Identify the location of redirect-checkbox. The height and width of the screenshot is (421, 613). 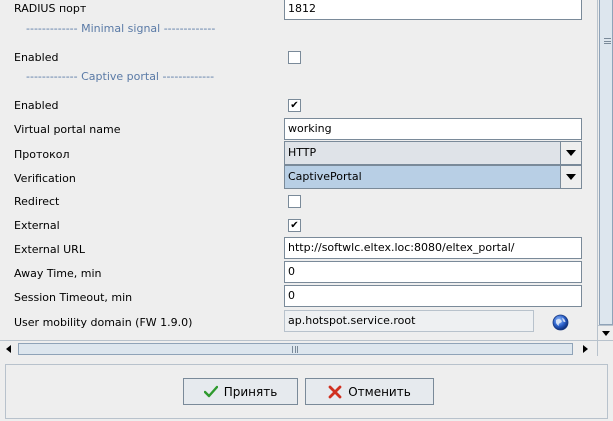
(294, 201).